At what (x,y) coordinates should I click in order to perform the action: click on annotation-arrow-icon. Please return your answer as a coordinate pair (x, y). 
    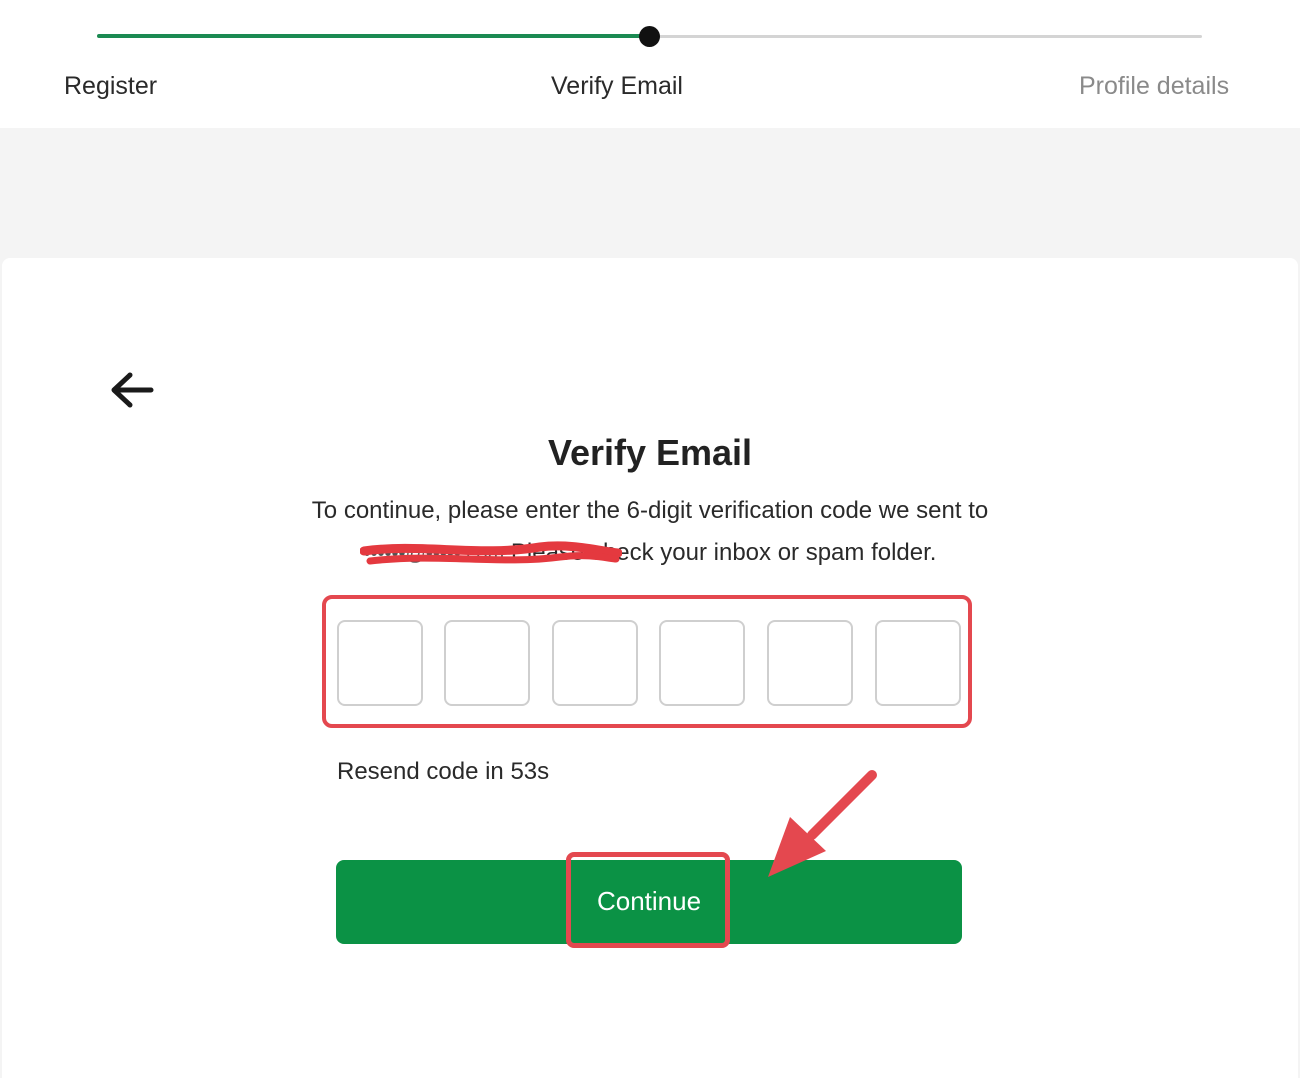
    Looking at the image, I should click on (822, 823).